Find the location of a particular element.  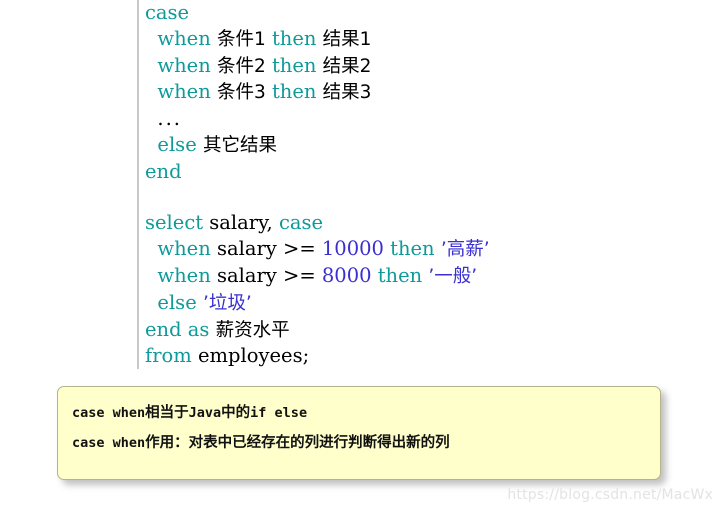

code-token-cjk: 结果3 is located at coordinates (347, 93).